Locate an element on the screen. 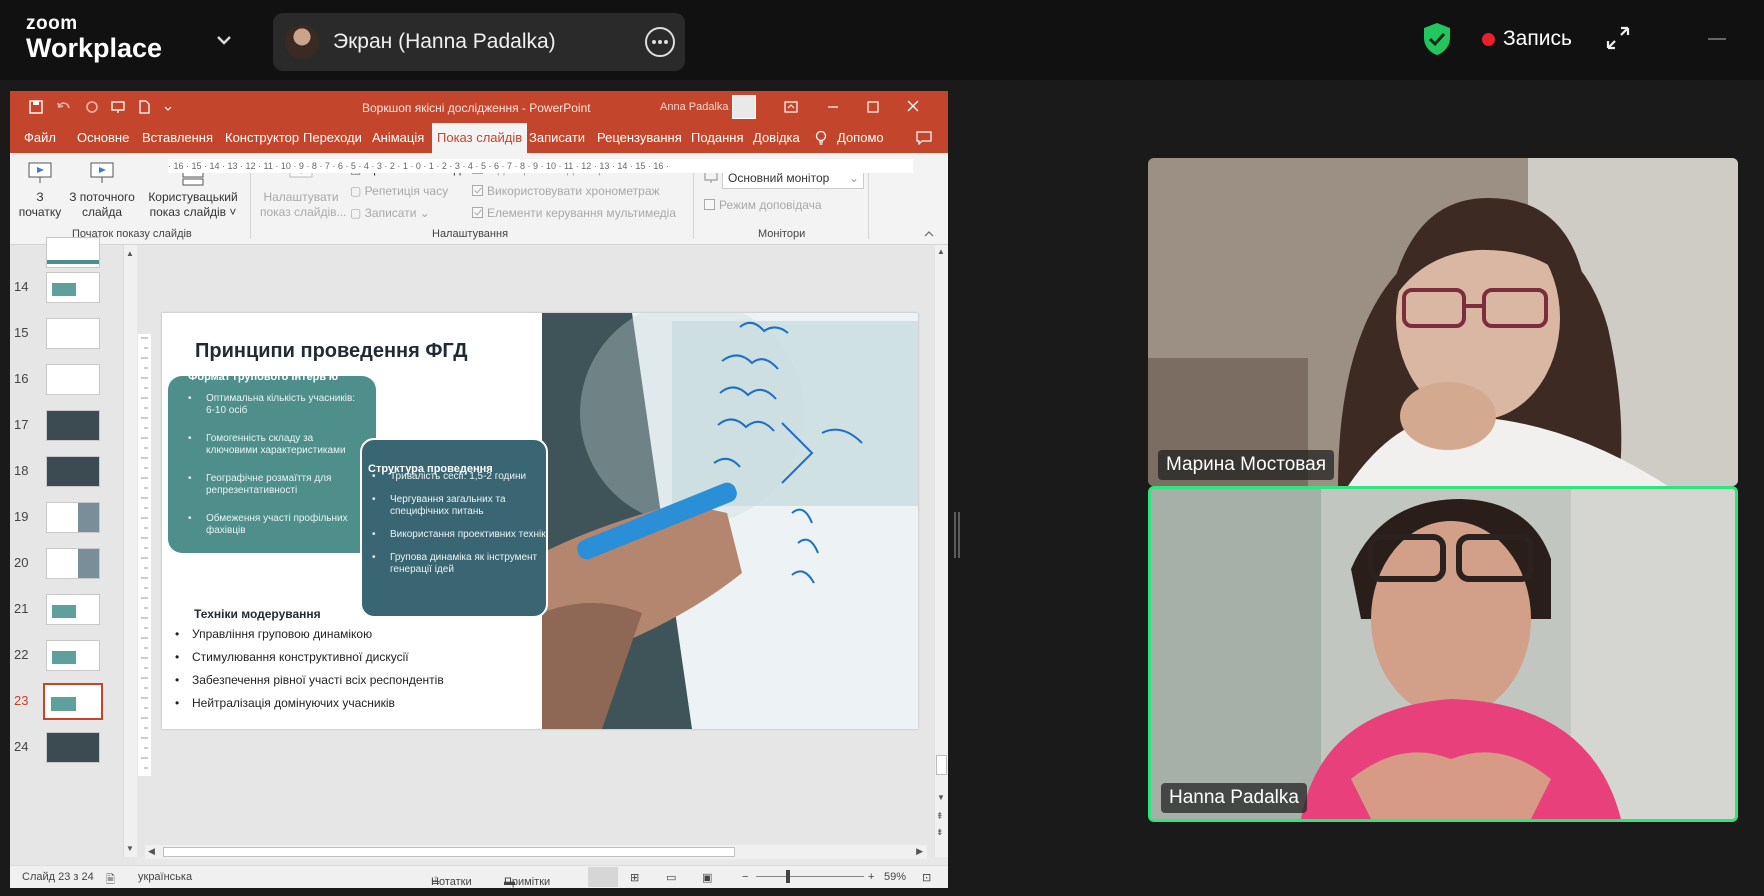 This screenshot has height=896, width=1764. spellcheck-icon: 🗎 is located at coordinates (110, 880).